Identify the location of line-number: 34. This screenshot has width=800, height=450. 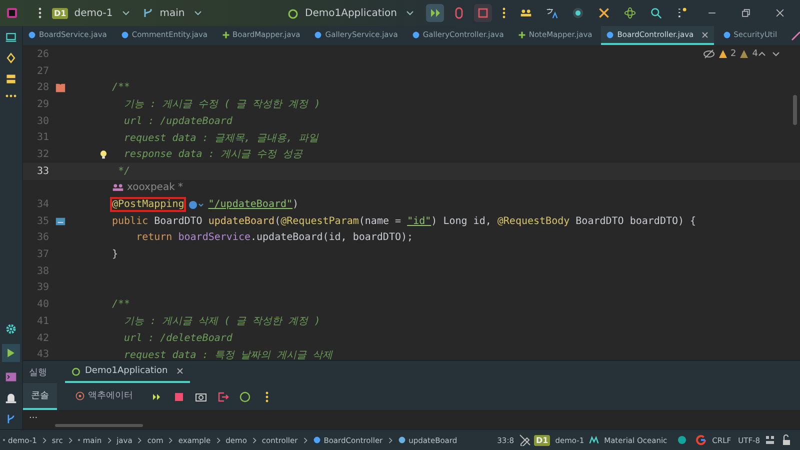
(42, 204).